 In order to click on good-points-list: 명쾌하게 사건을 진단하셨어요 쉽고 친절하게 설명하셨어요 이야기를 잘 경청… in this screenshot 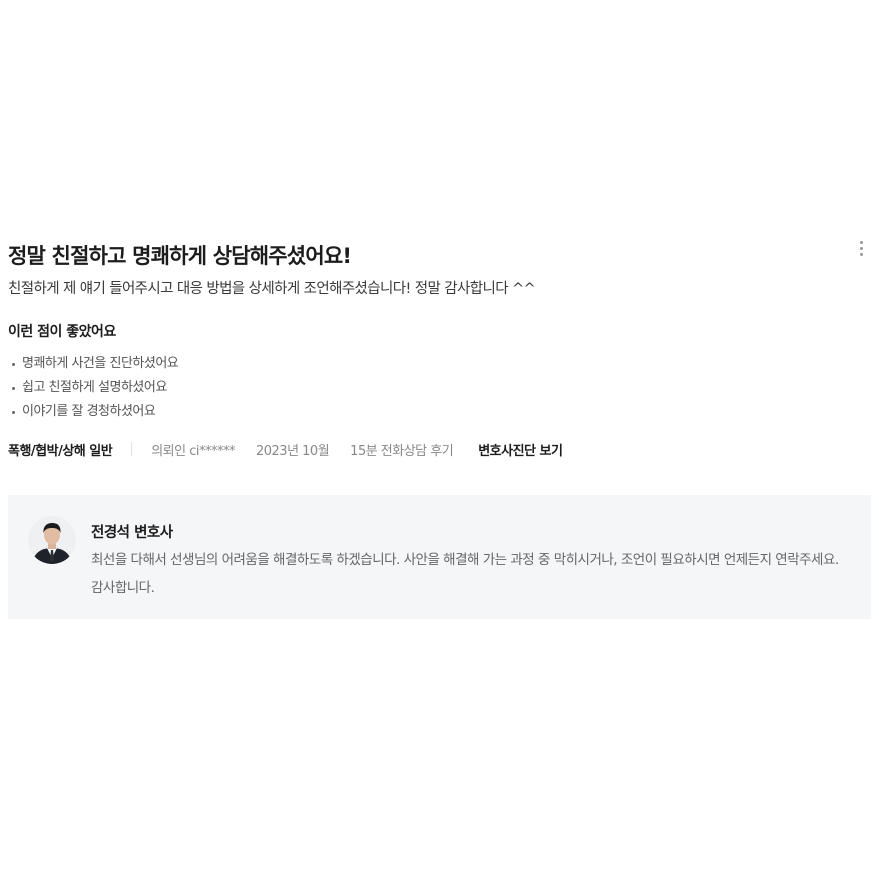, I will do `click(95, 388)`.